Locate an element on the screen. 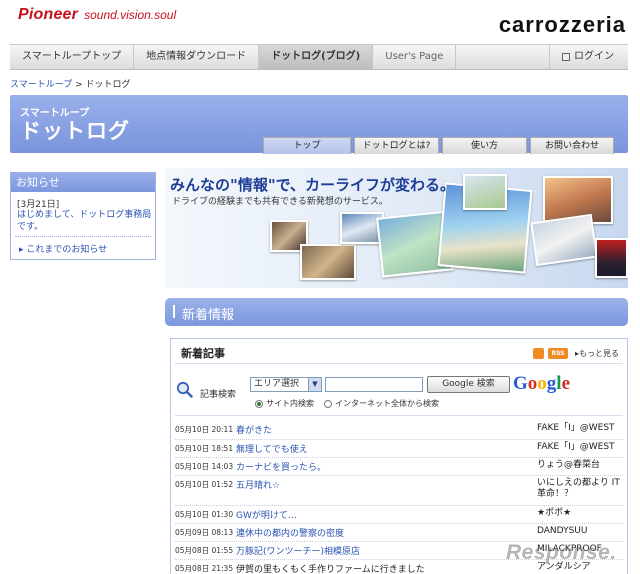  table-row: 05月10日 20:11 春がきた FAKE「I」@WEST is located at coordinates (399, 430).